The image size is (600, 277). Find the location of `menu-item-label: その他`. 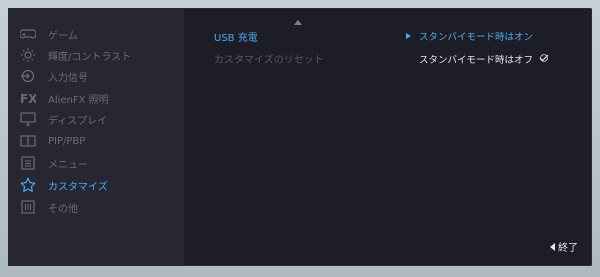

menu-item-label: その他 is located at coordinates (63, 209).